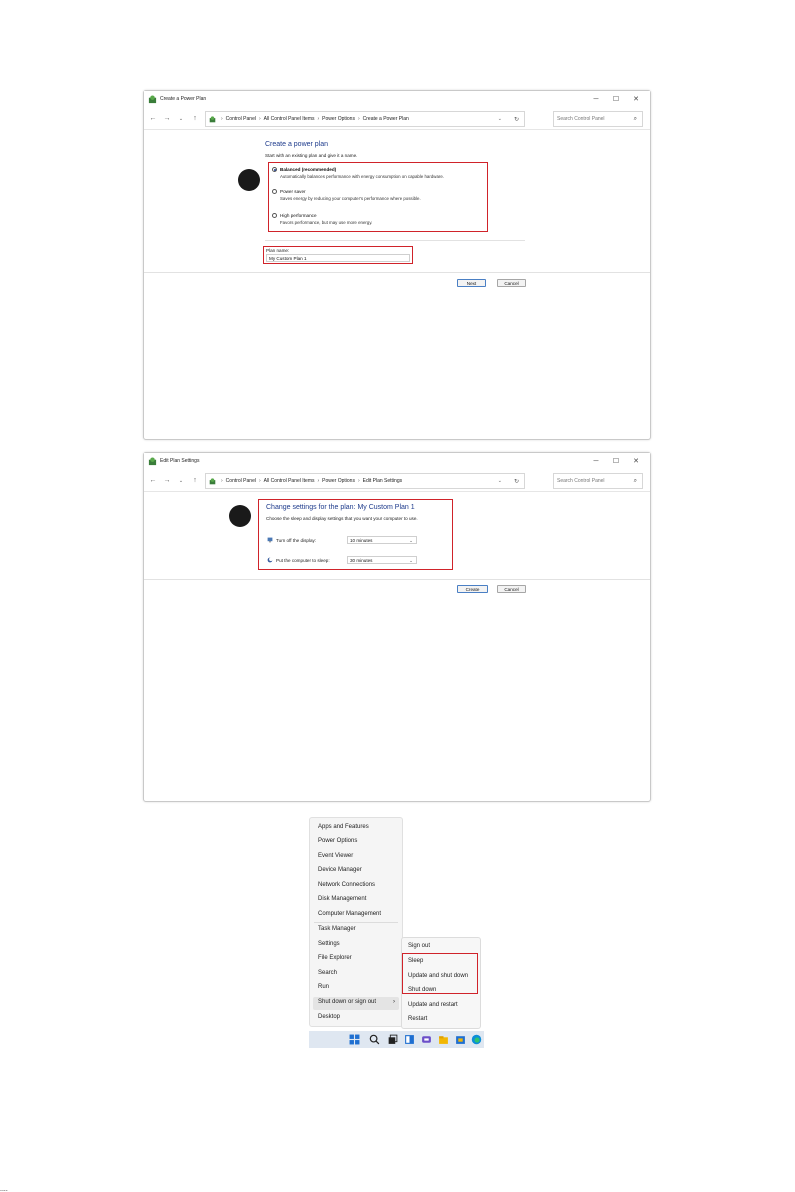 The height and width of the screenshot is (1192, 795). Describe the element at coordinates (411, 540) in the screenshot. I see `chevron-down-icon: ⌄` at that location.